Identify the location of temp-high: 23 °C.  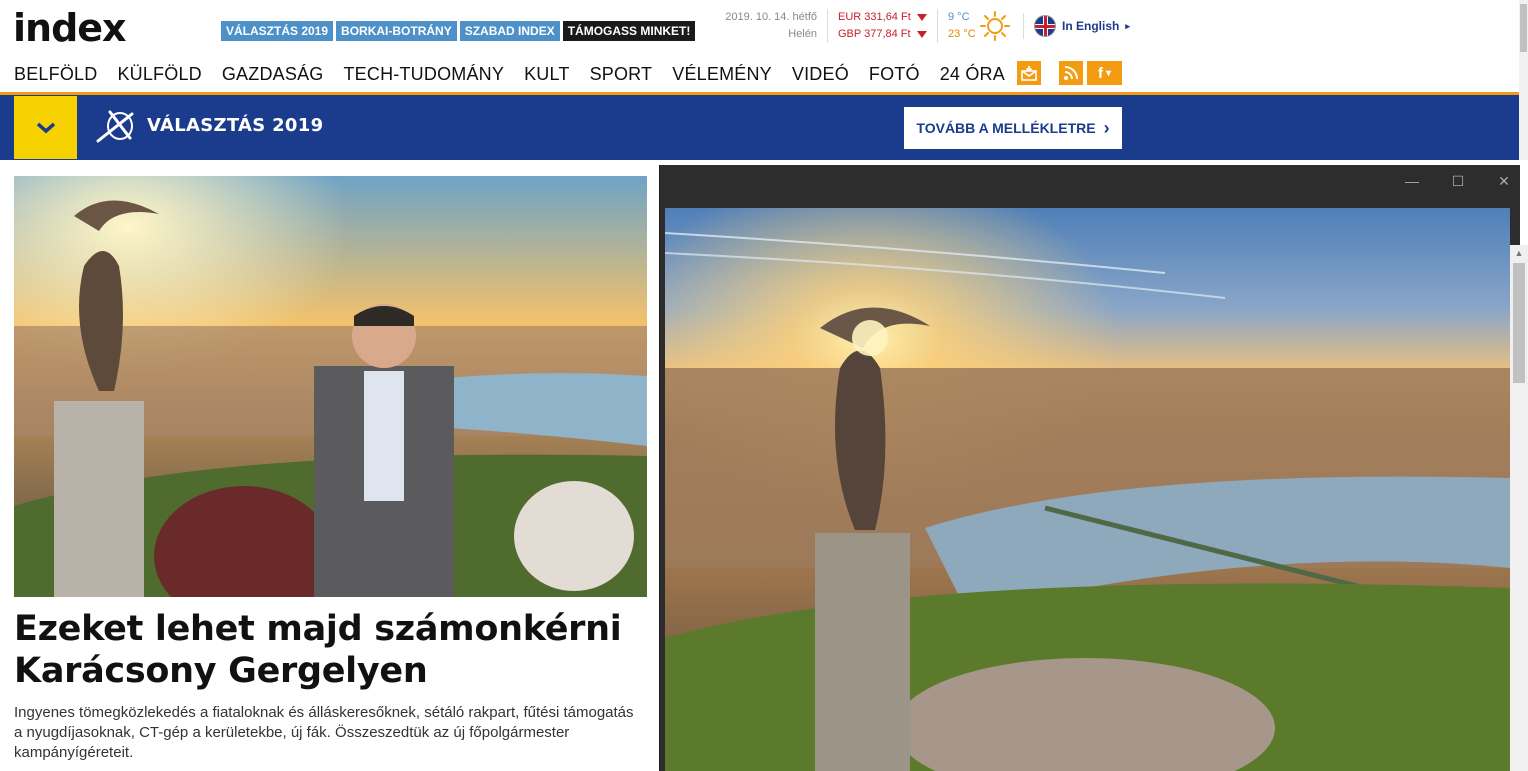
(962, 34).